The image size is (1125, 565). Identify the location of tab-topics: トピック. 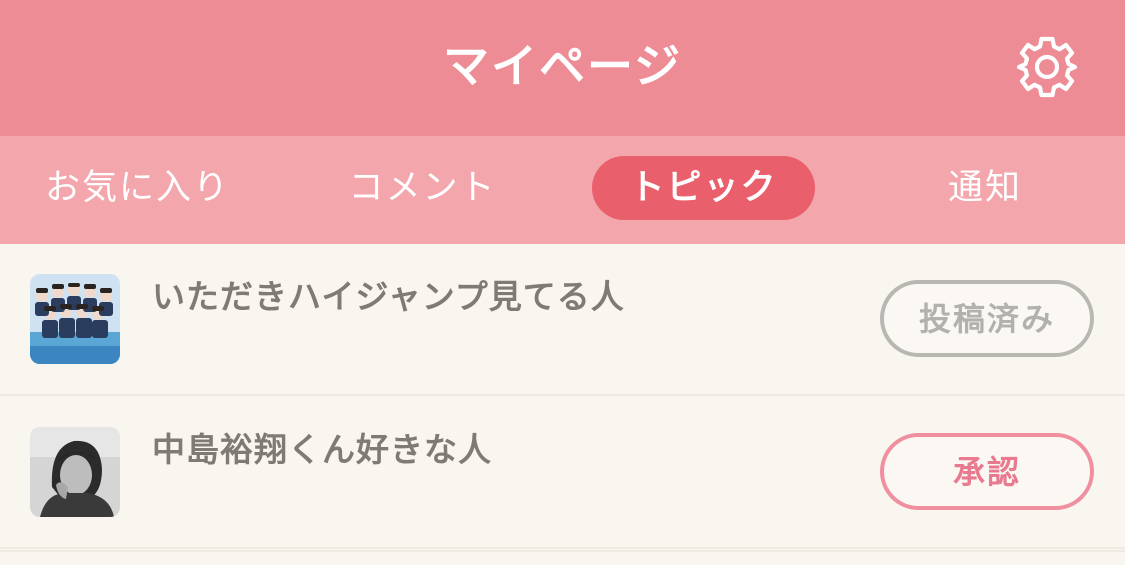
(703, 188).